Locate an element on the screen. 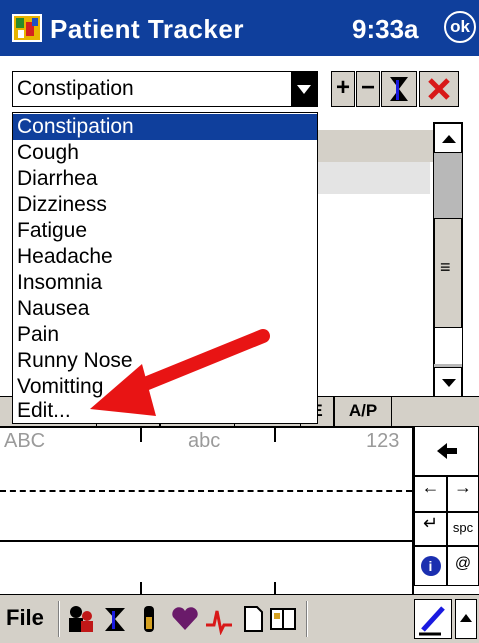 The width and height of the screenshot is (479, 643). pen-icon is located at coordinates (432, 621).